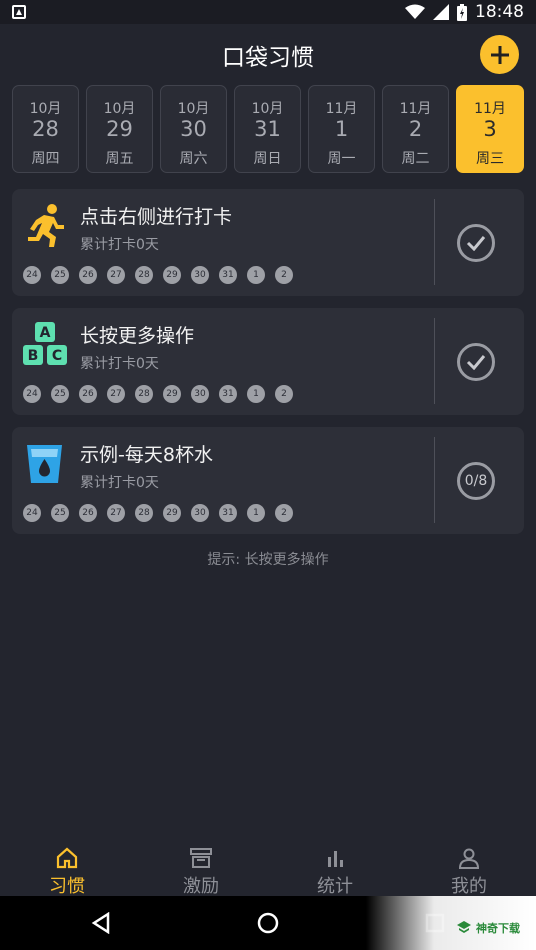 The image size is (536, 950). I want to click on reward-icon, so click(201, 858).